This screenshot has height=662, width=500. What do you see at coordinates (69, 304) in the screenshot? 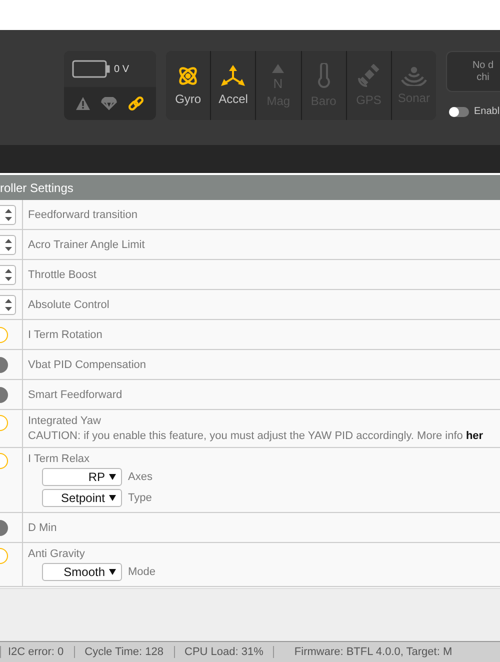
I see `setting-label: Absolute Control` at bounding box center [69, 304].